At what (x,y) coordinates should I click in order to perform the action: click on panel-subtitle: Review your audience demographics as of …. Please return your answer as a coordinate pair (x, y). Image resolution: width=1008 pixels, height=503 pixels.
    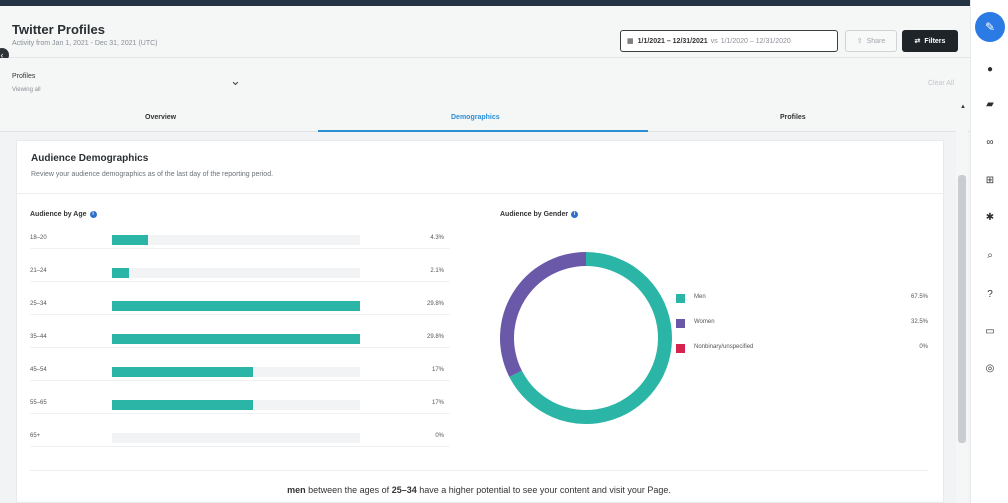
    Looking at the image, I should click on (152, 174).